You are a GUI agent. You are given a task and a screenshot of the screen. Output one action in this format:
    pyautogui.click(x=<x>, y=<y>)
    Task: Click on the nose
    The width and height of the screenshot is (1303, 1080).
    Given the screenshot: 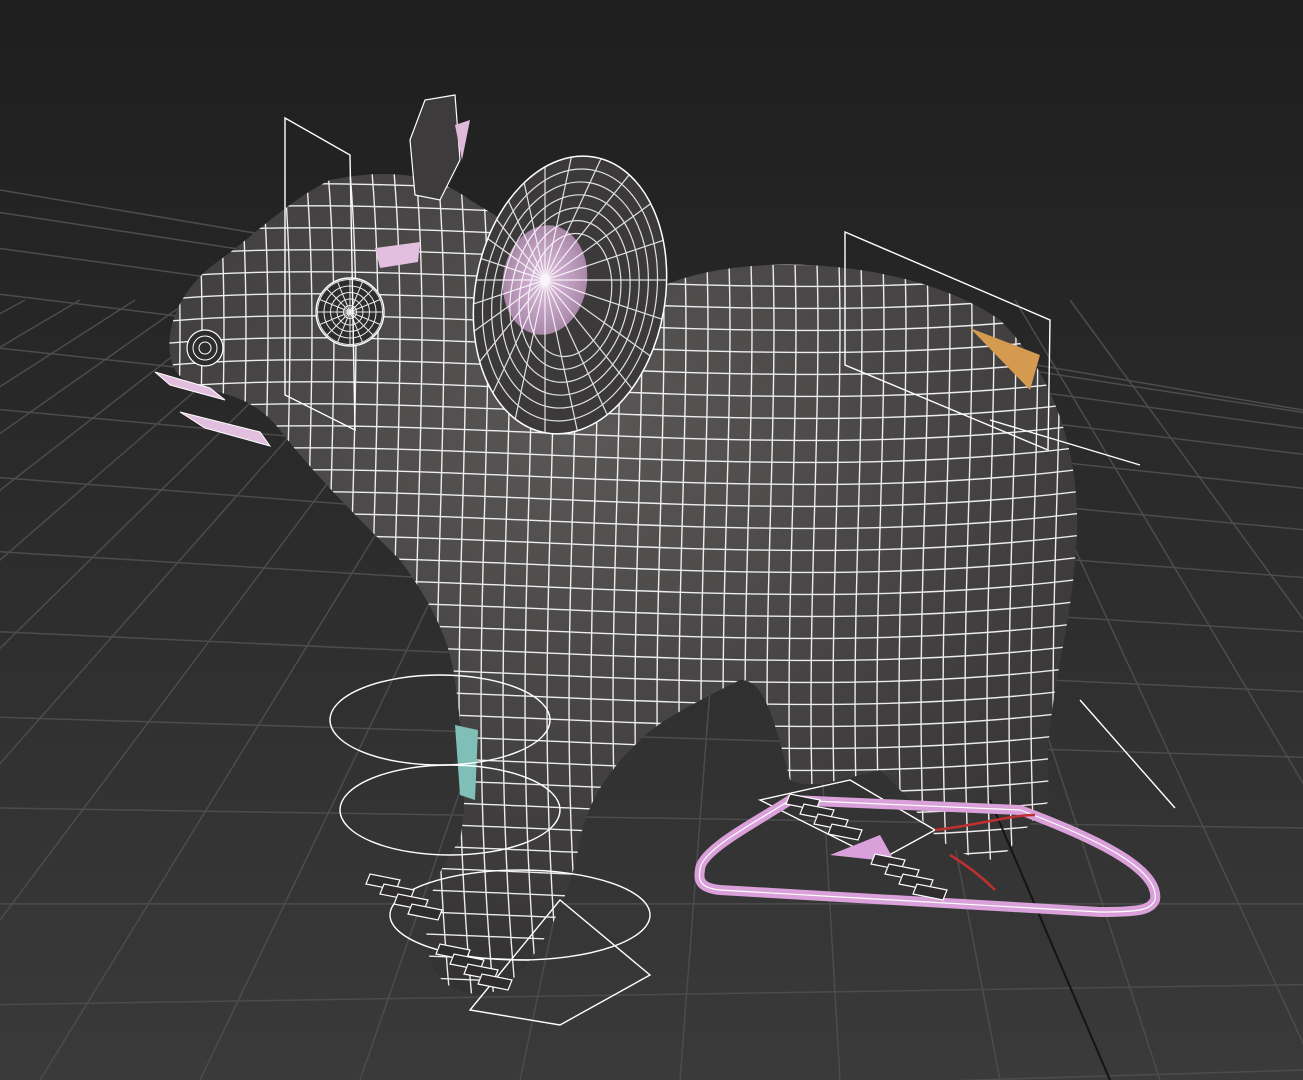 What is the action you would take?
    pyautogui.click(x=205, y=348)
    